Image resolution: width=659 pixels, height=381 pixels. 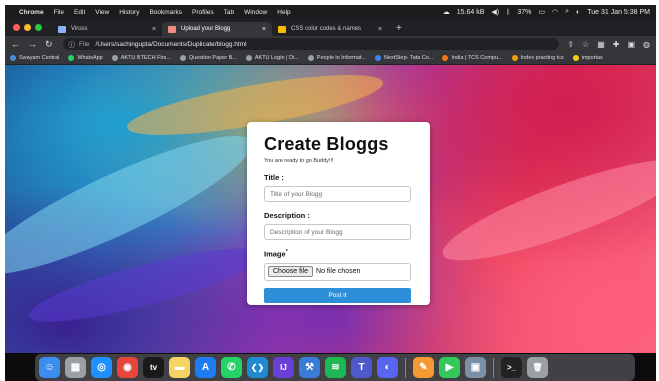 I want to click on close-window-button, so click(x=16, y=27).